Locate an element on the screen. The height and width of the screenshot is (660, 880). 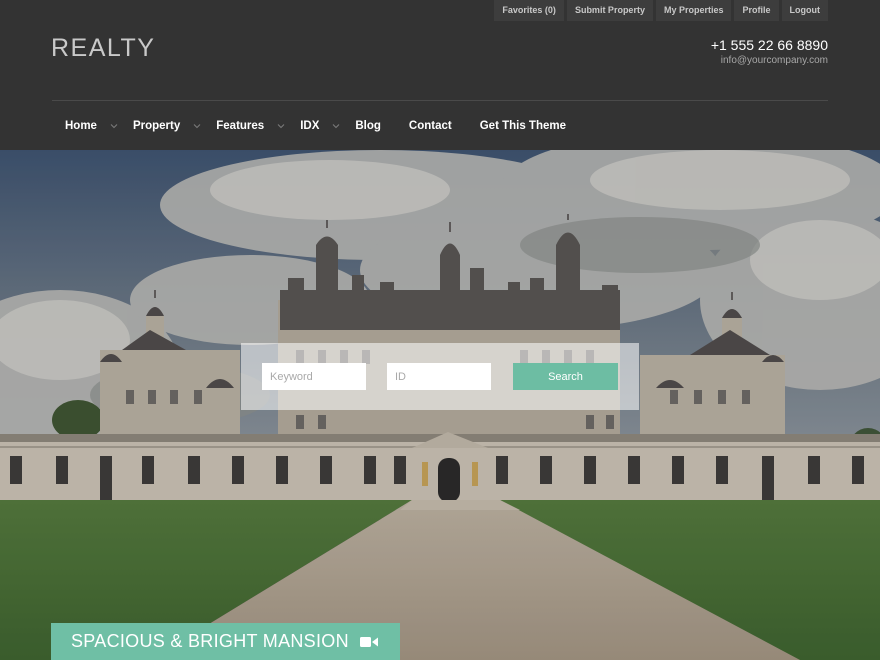
search-button: Search is located at coordinates (565, 376).